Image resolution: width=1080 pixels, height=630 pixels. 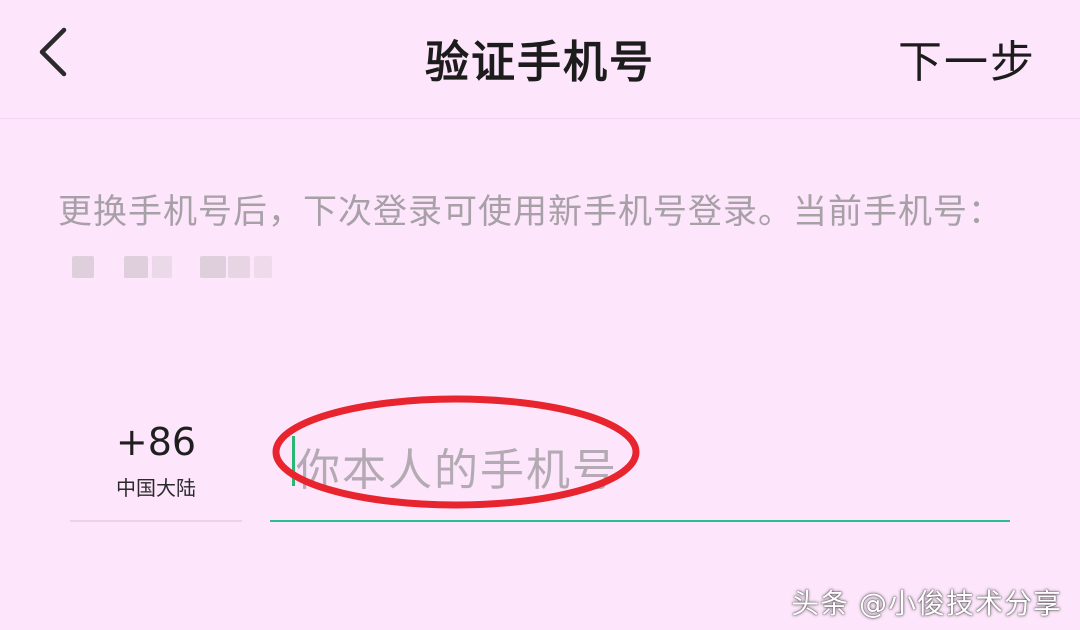 I want to click on notice-text: 更换手机号后，下次登录可使用新手机号登录。当前手机号：, so click(x=530, y=212).